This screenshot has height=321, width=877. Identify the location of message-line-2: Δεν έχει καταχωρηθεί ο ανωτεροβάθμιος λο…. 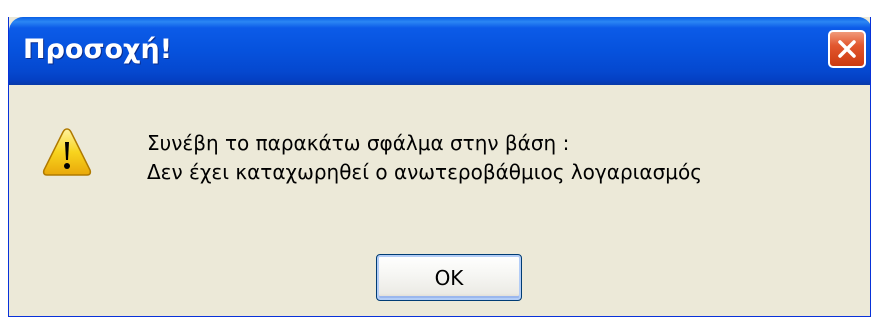
(424, 172).